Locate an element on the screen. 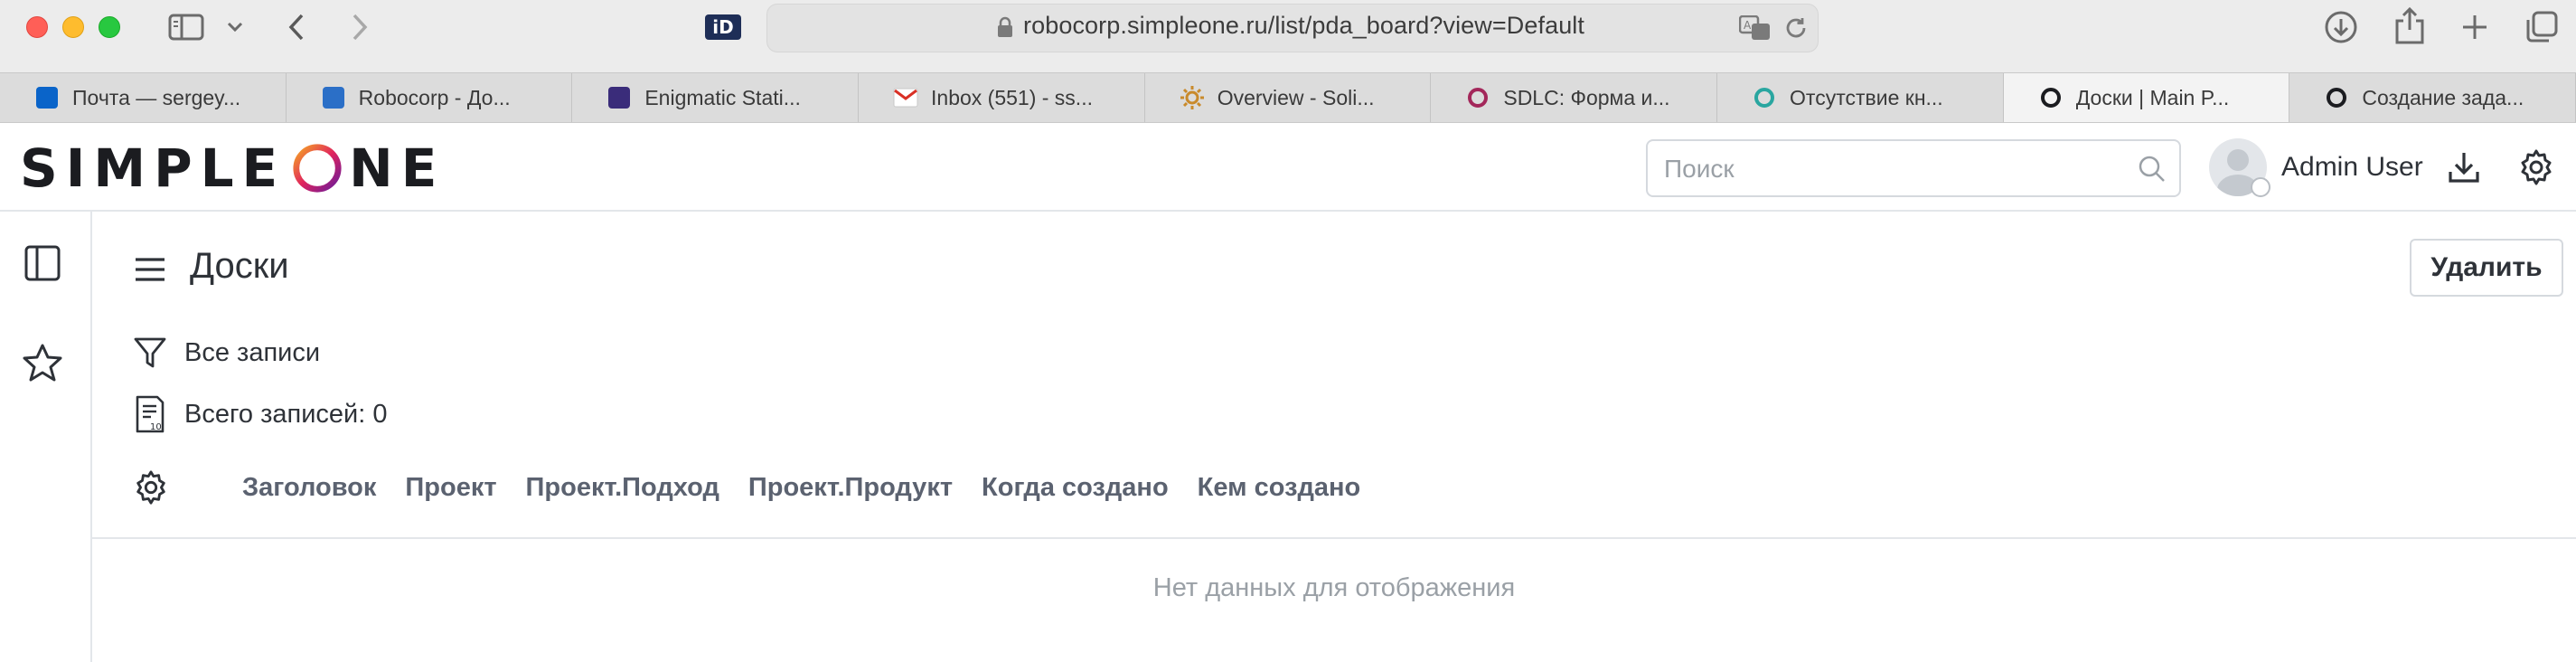 This screenshot has width=2576, height=662. enigmatic-icon is located at coordinates (619, 97).